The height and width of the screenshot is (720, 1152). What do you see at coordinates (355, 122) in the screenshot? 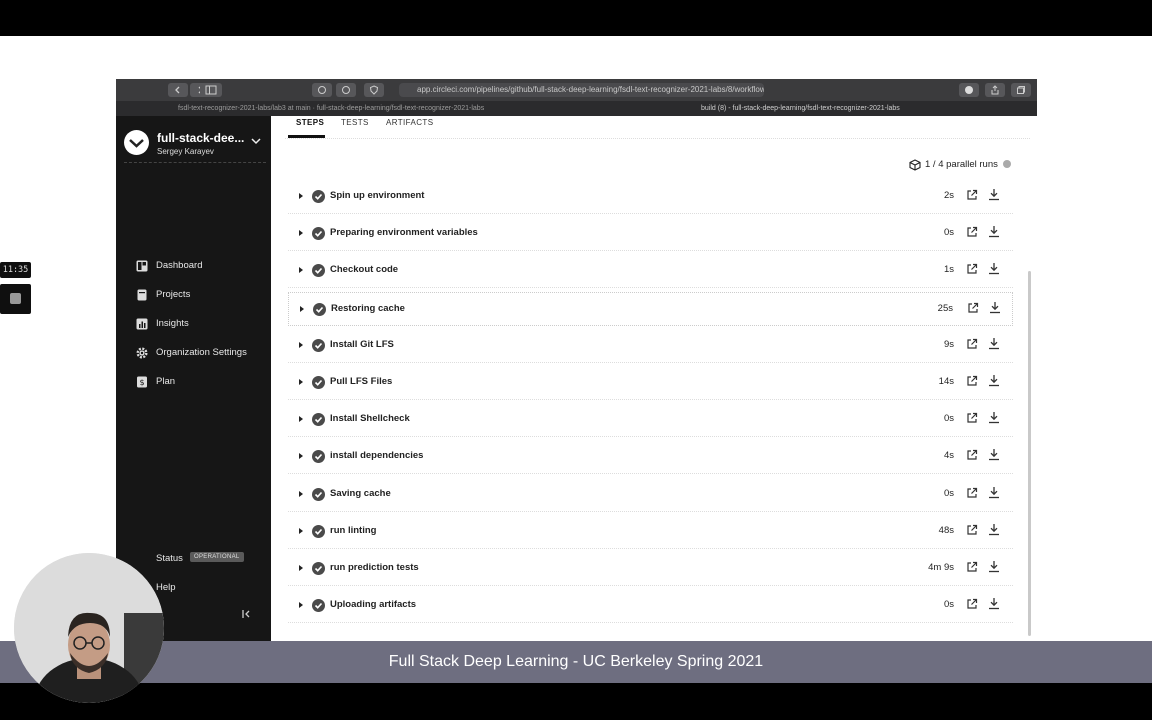
I see `tab-tests: TESTS` at bounding box center [355, 122].